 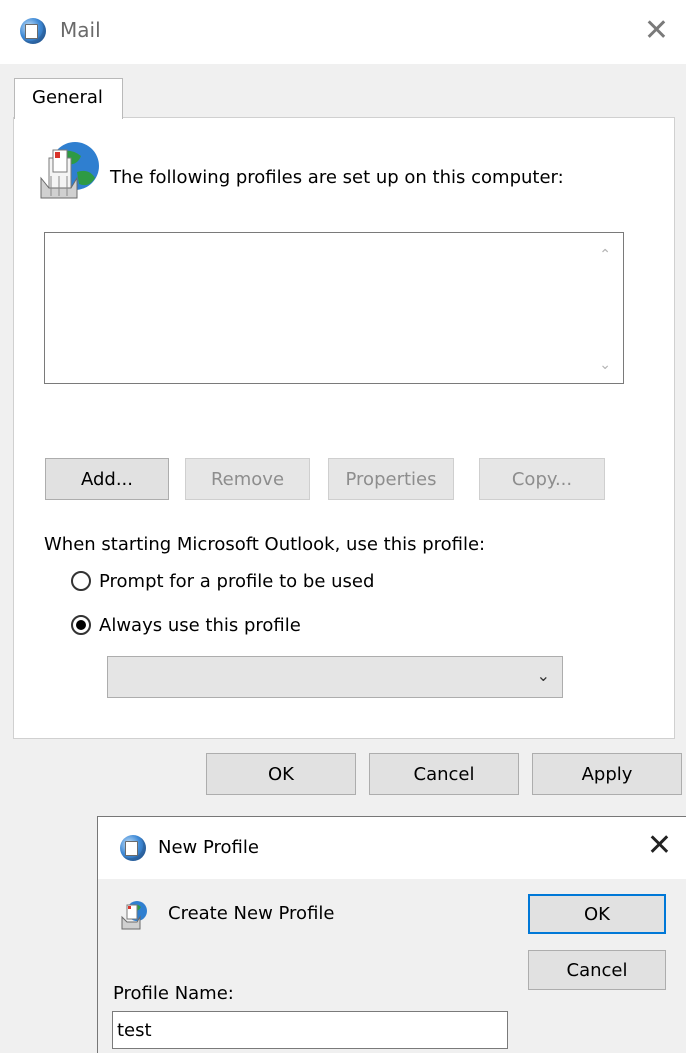 I want to click on tab-general-label: General, so click(x=67, y=97).